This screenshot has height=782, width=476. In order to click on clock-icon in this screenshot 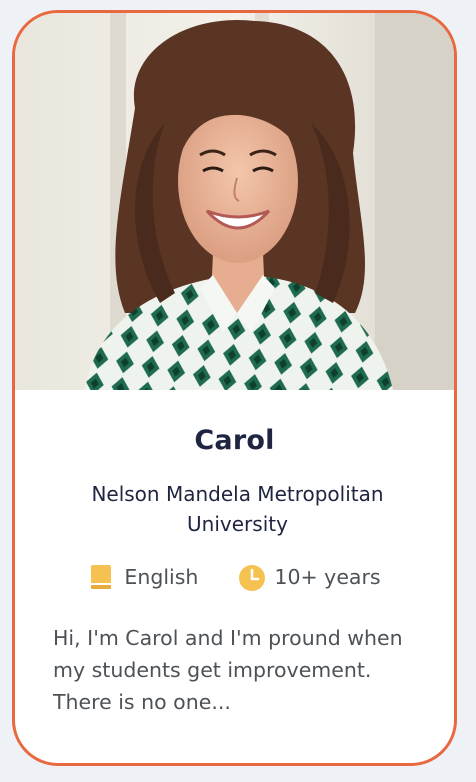, I will do `click(252, 577)`.